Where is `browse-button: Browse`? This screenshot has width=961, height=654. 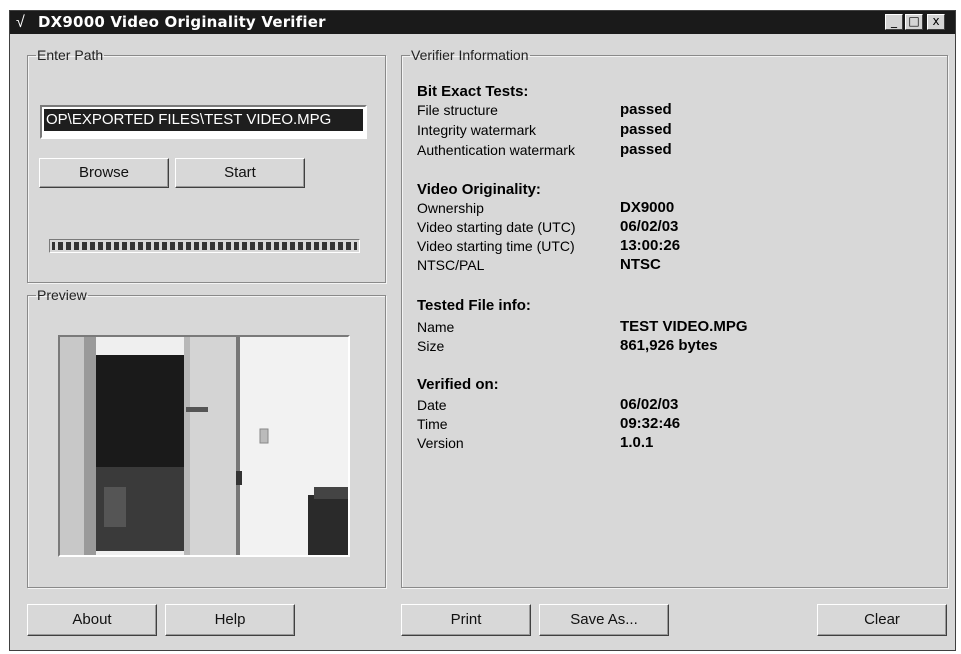
browse-button: Browse is located at coordinates (104, 173).